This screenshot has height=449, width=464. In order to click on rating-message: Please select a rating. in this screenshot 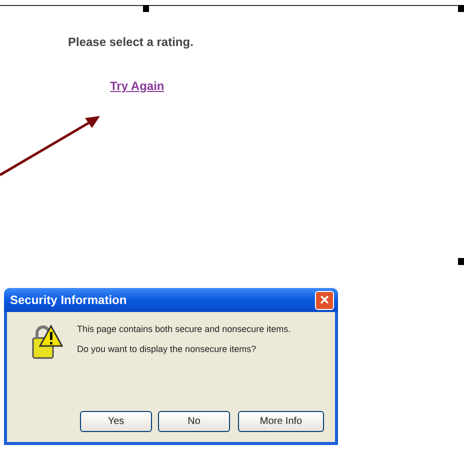, I will do `click(131, 42)`.